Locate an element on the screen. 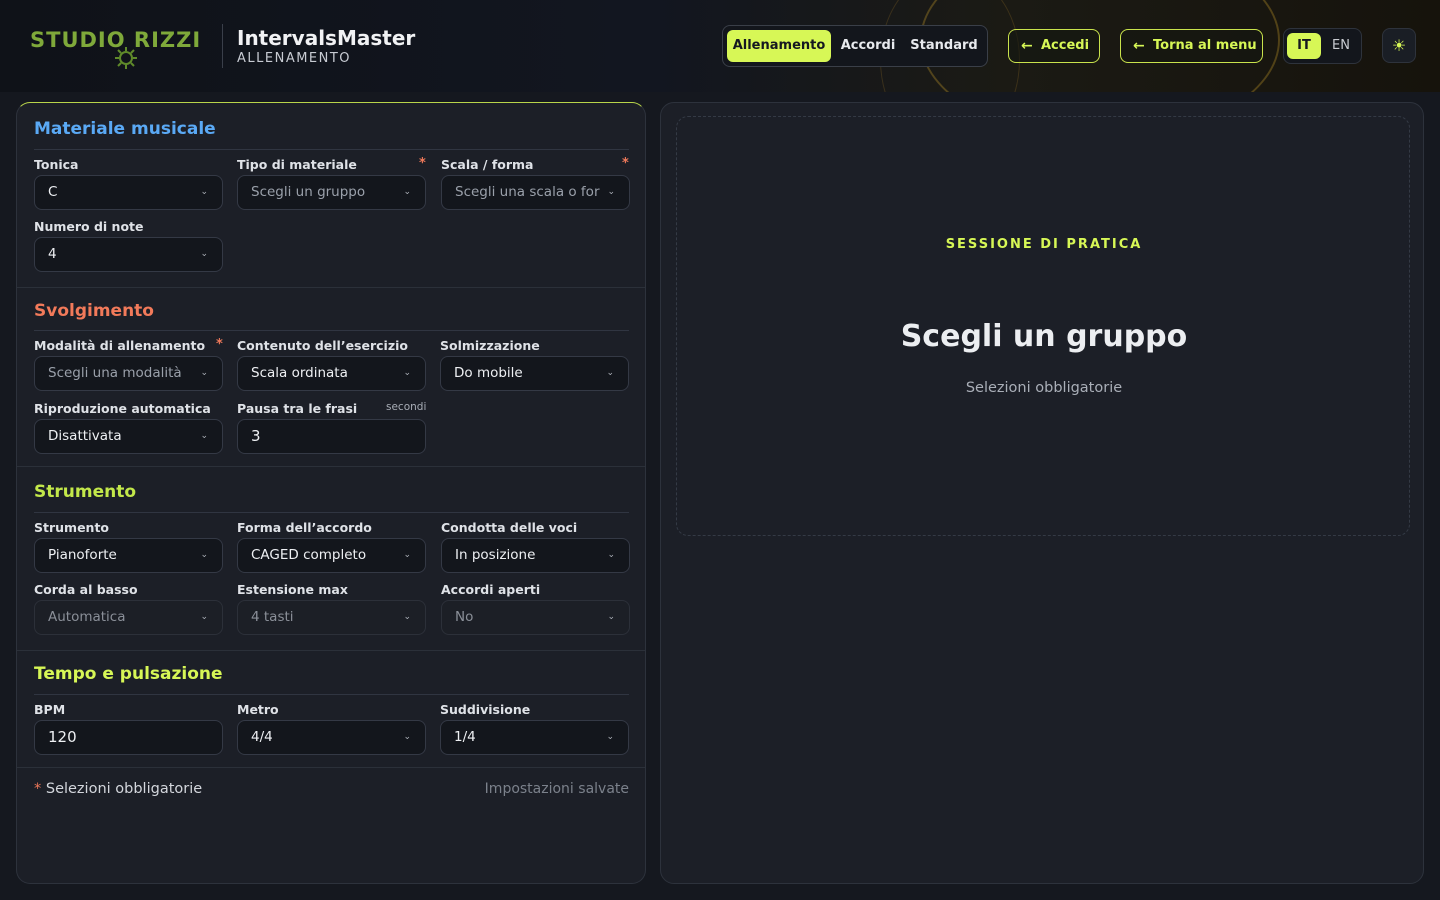 This screenshot has width=1440, height=900. login-label: Accedi is located at coordinates (1065, 45).